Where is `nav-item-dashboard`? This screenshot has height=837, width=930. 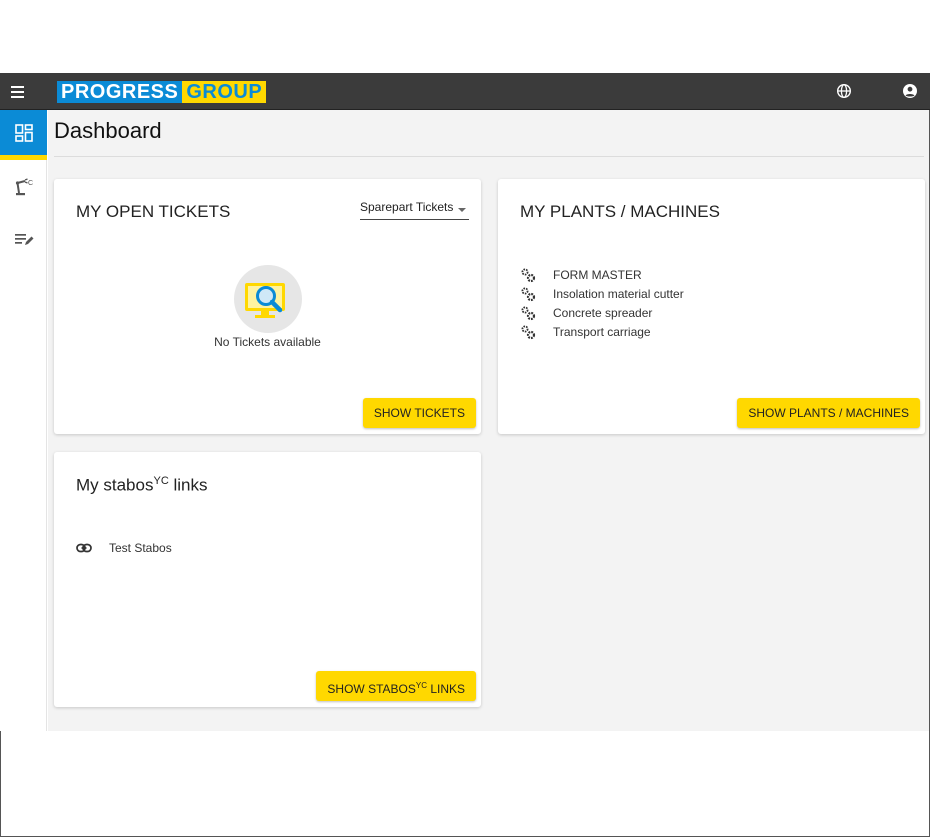 nav-item-dashboard is located at coordinates (23, 135).